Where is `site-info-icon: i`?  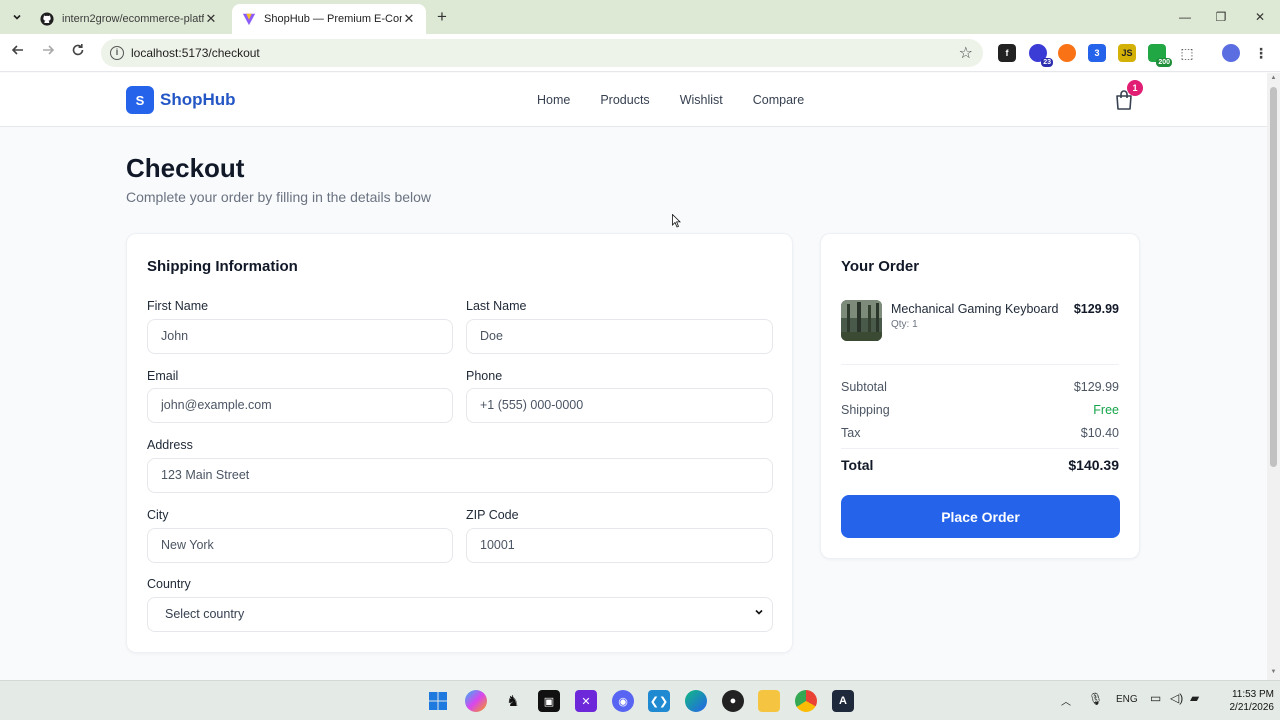
site-info-icon: i is located at coordinates (117, 53).